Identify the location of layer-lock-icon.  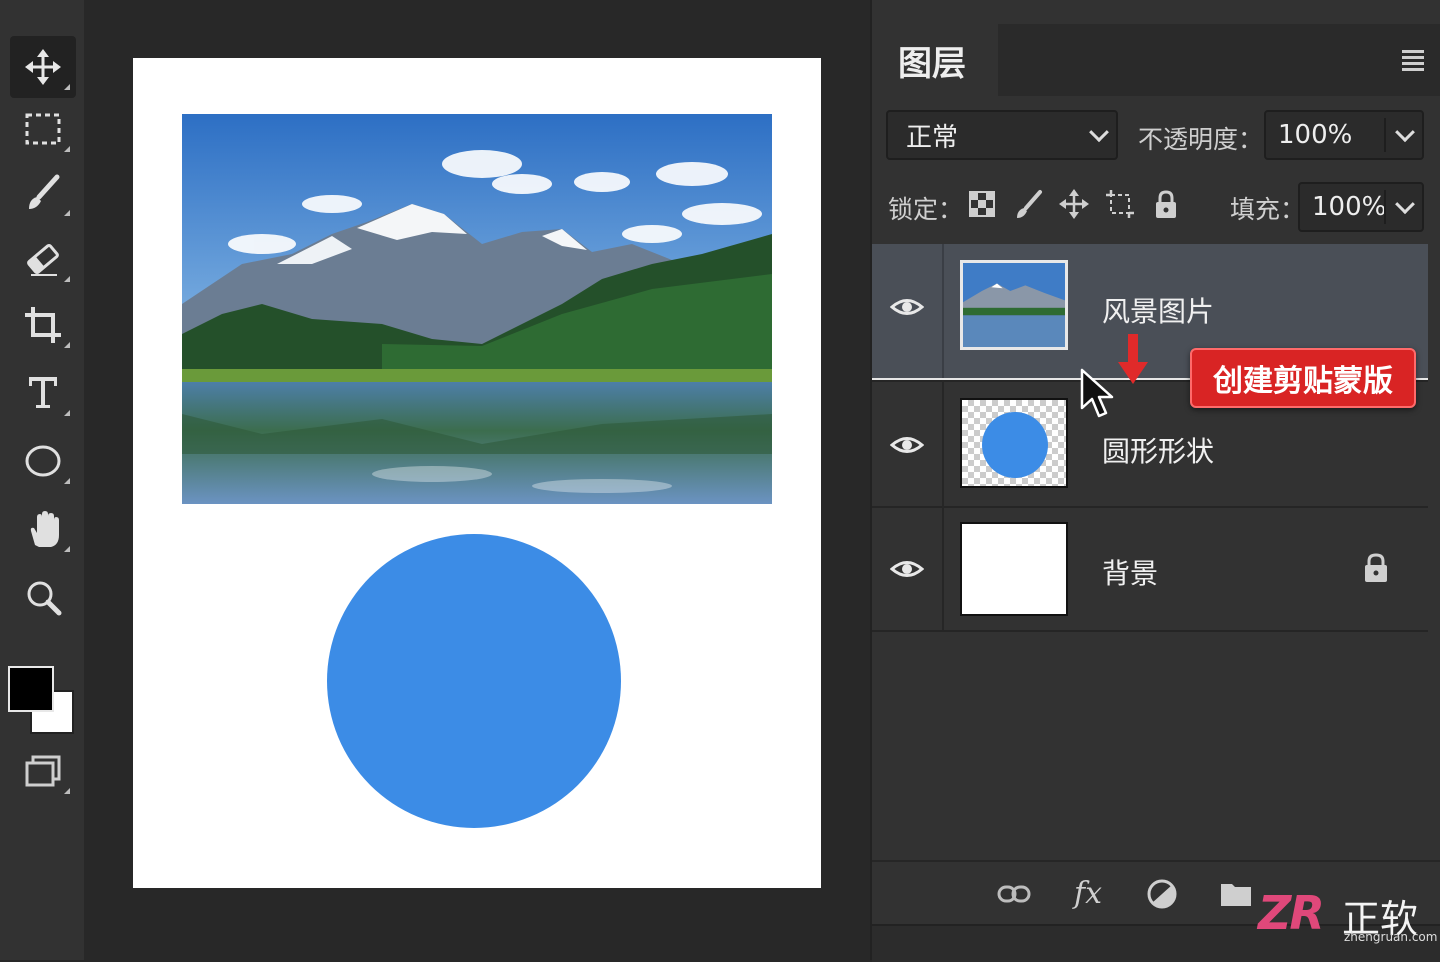
(1376, 568).